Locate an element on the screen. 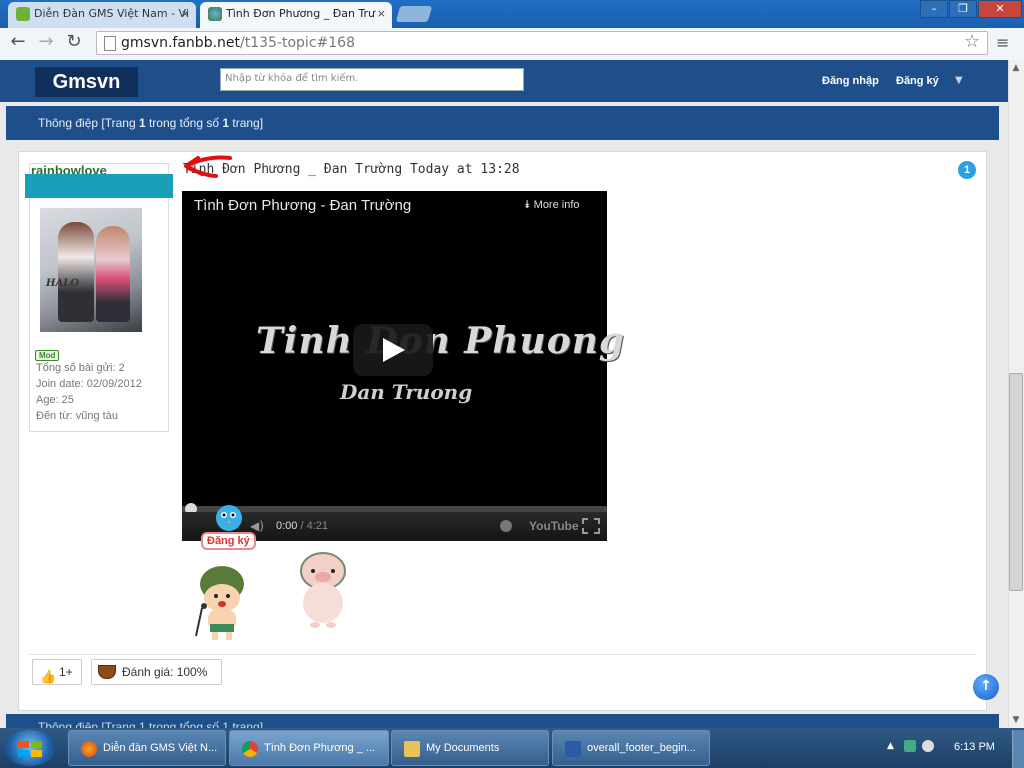  folder-icon is located at coordinates (412, 749).